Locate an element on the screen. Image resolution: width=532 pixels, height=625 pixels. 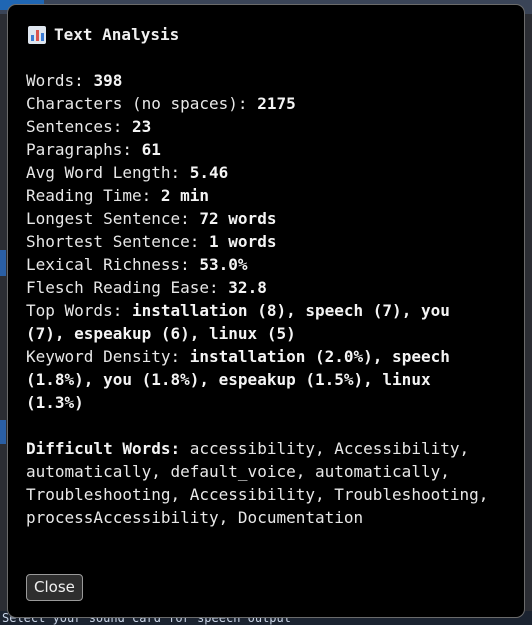
stat-paragraphs: Paragraphs: 61 is located at coordinates (93, 149).